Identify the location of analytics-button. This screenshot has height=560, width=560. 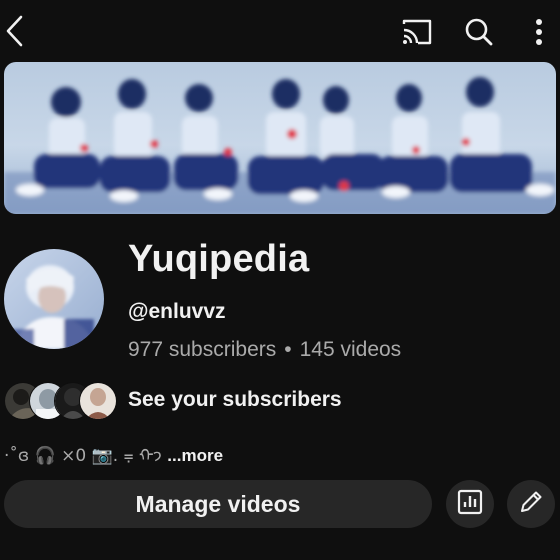
(470, 504).